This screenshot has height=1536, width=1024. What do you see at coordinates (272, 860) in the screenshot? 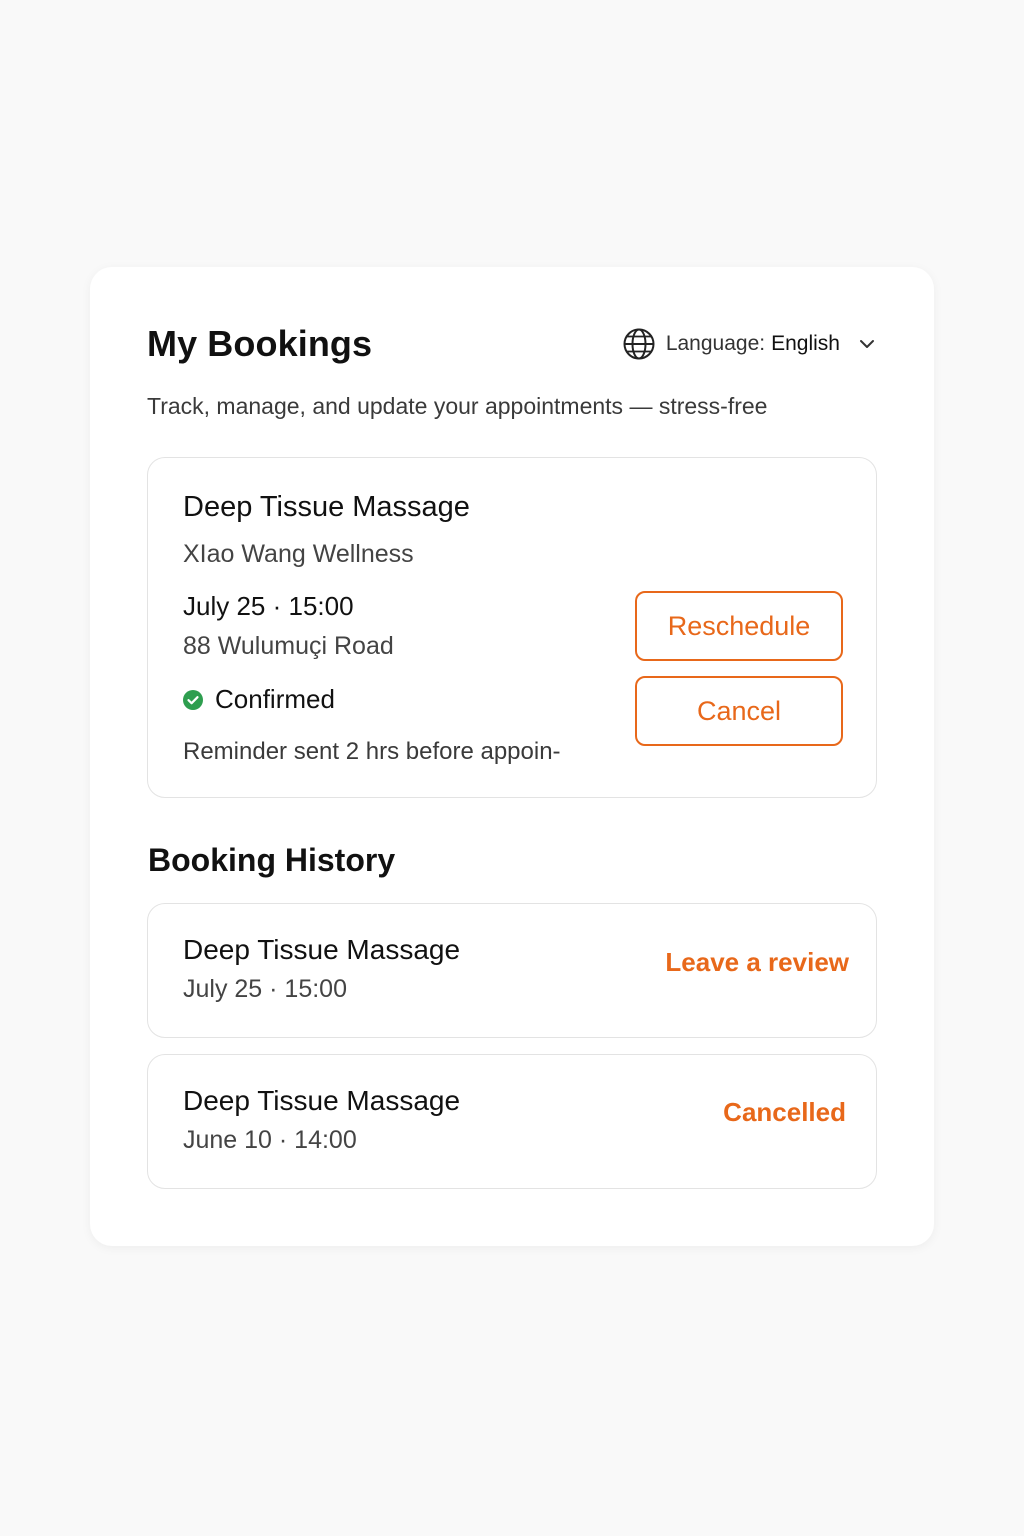
I see `booking-history-title: Booking History` at bounding box center [272, 860].